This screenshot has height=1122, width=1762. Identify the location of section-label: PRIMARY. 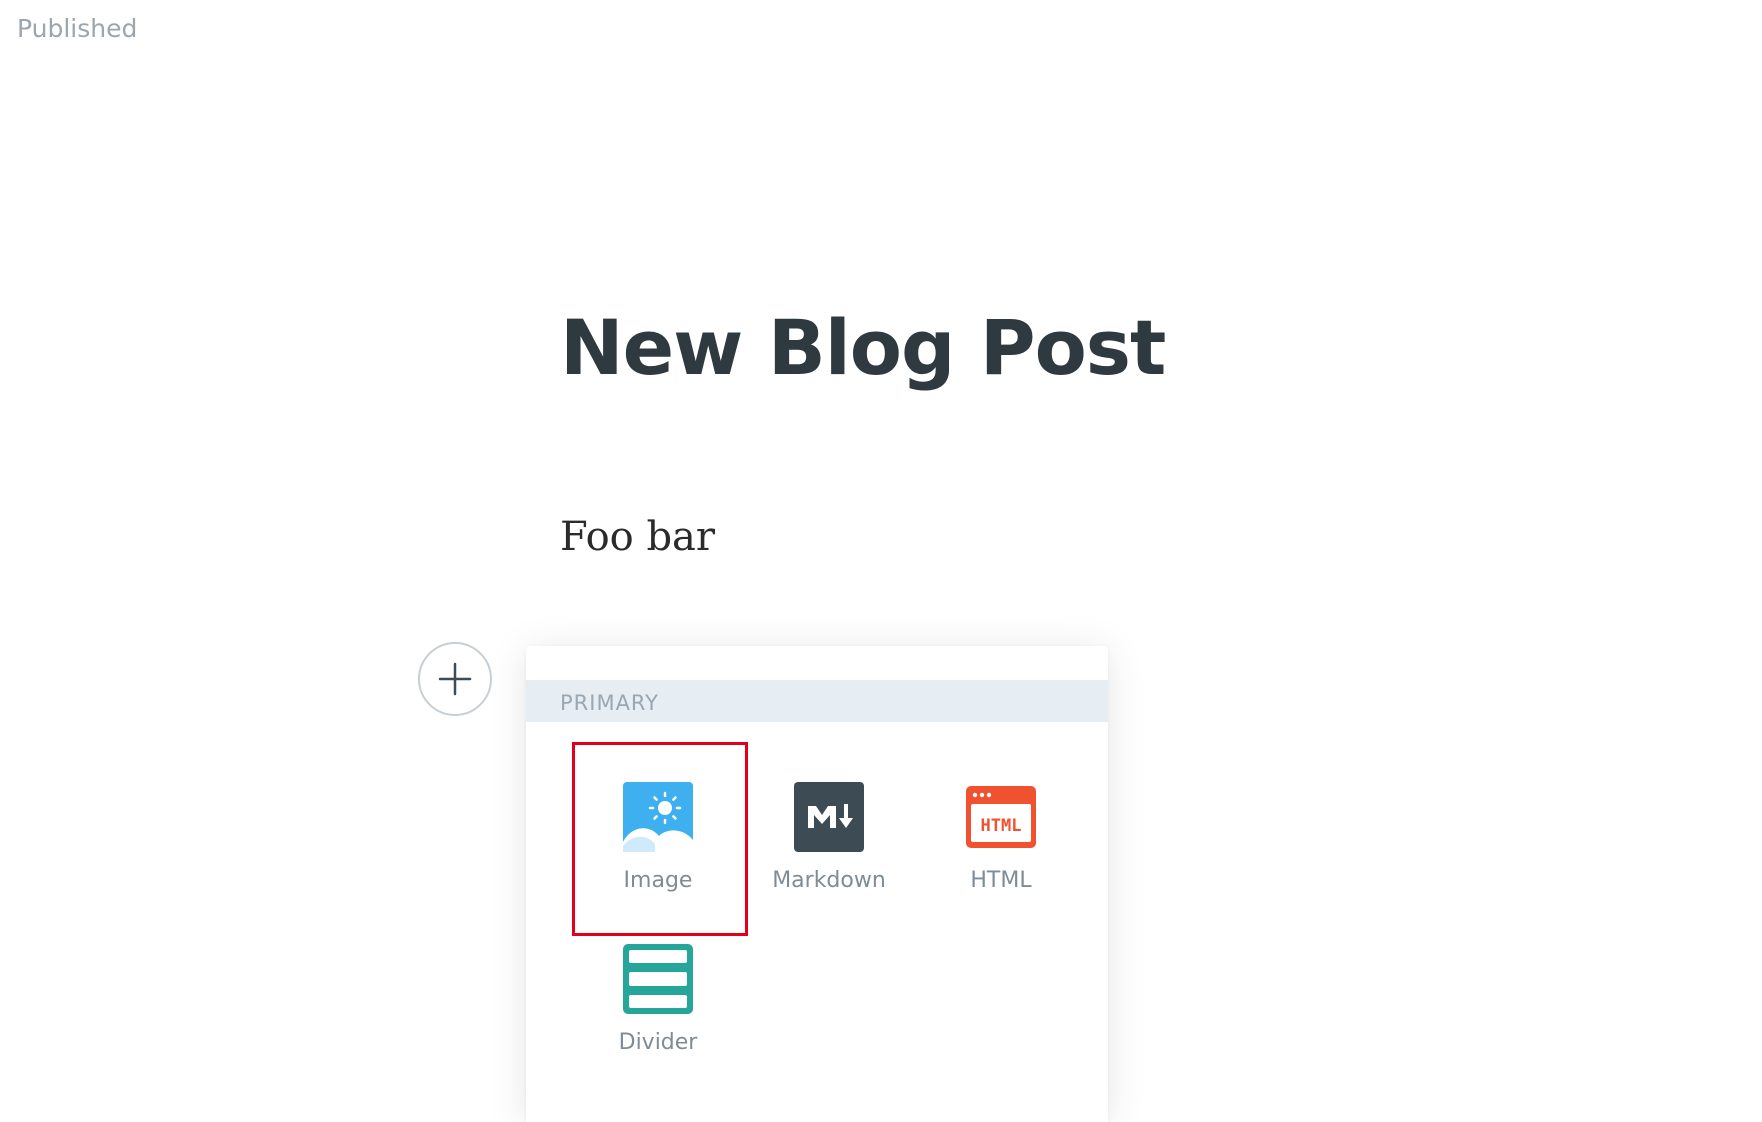
(610, 703).